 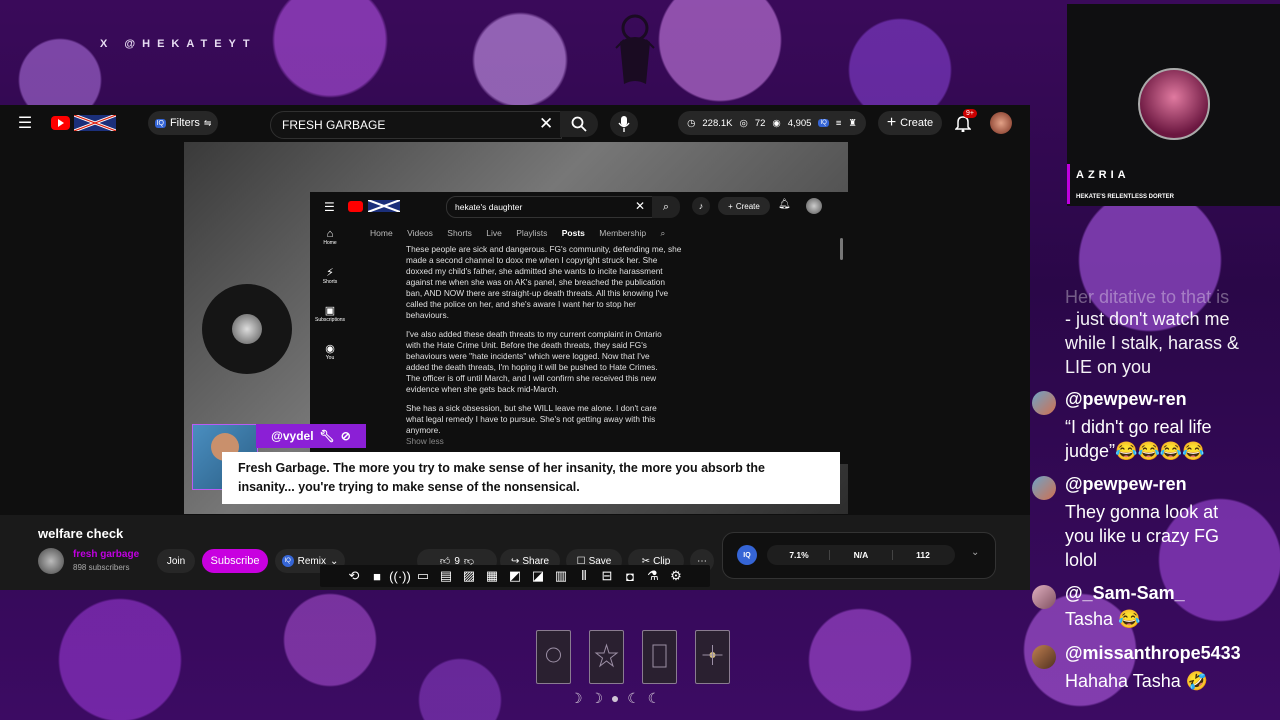 What do you see at coordinates (330, 273) in the screenshot?
I see `shorts-icon: ⚡︎` at bounding box center [330, 273].